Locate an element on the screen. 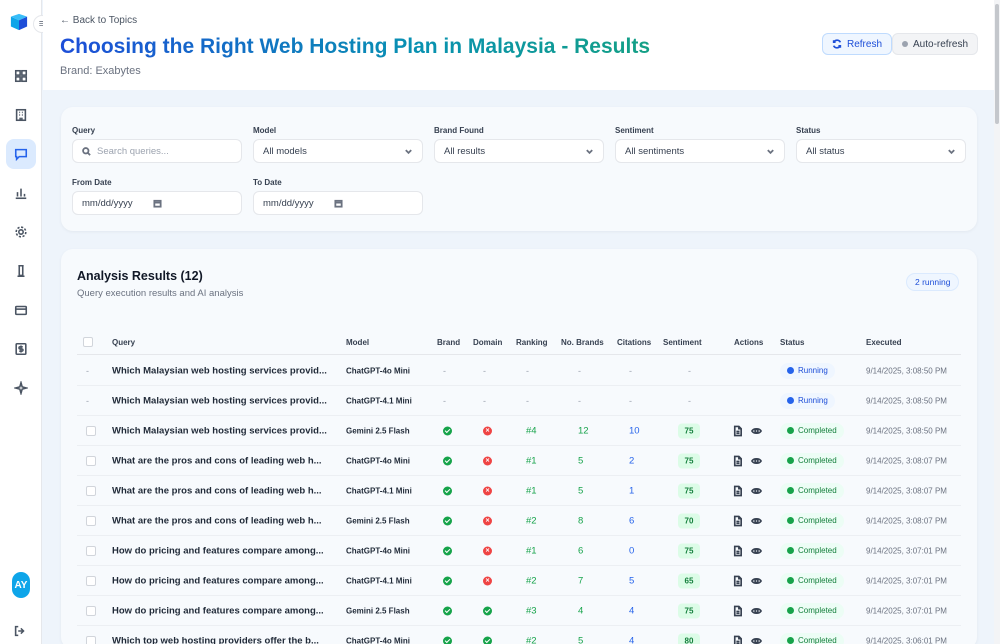 The width and height of the screenshot is (1000, 644). building-icon is located at coordinates (21, 115).